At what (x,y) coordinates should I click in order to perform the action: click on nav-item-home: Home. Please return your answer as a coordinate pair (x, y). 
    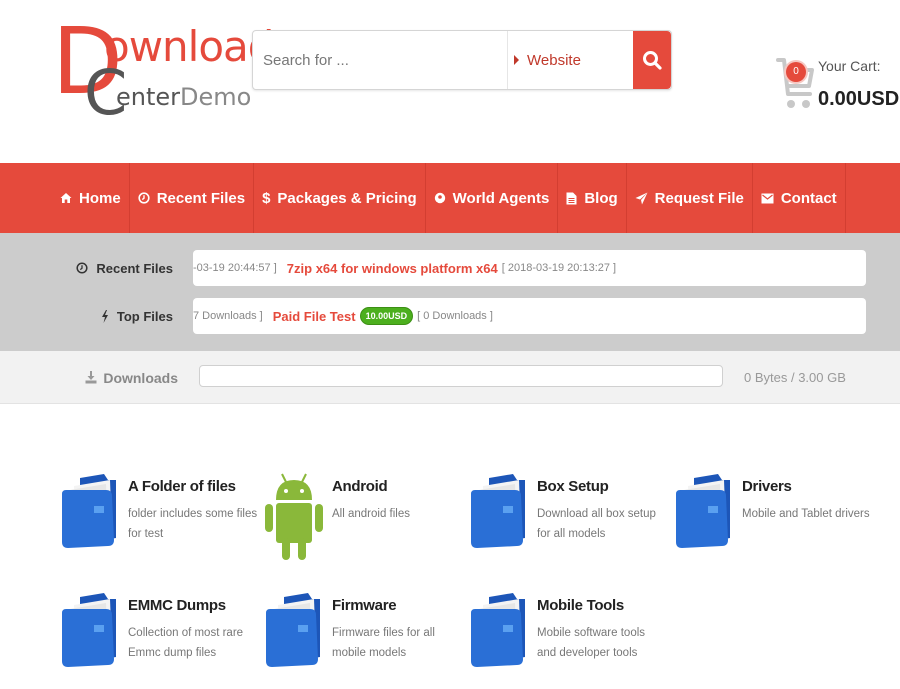
    Looking at the image, I should click on (91, 198).